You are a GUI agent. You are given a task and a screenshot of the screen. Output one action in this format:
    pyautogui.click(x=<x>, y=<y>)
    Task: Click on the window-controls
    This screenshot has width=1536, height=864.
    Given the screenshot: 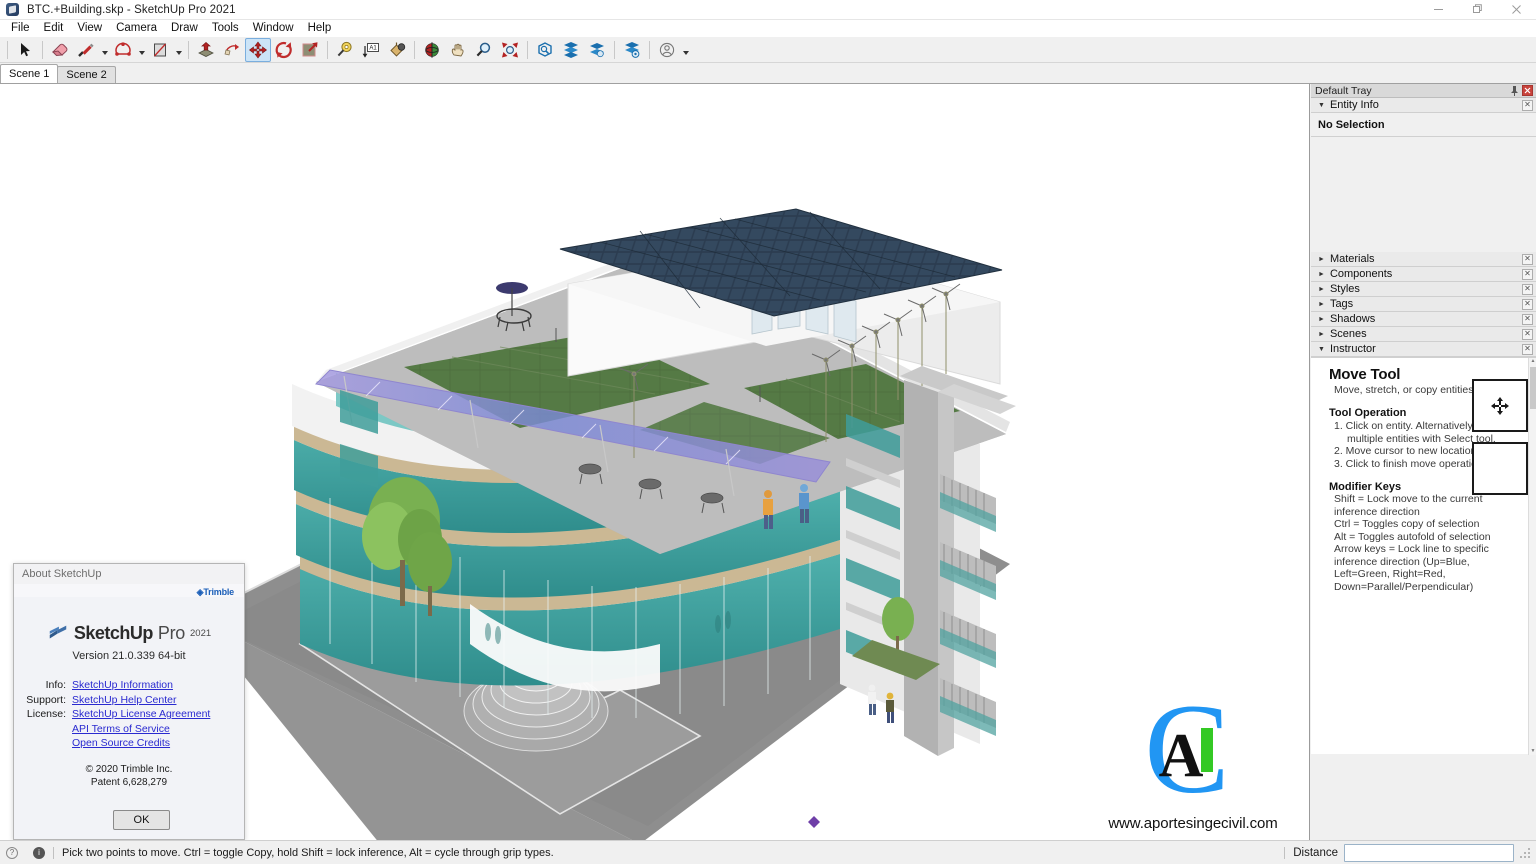 What is the action you would take?
    pyautogui.click(x=1477, y=10)
    